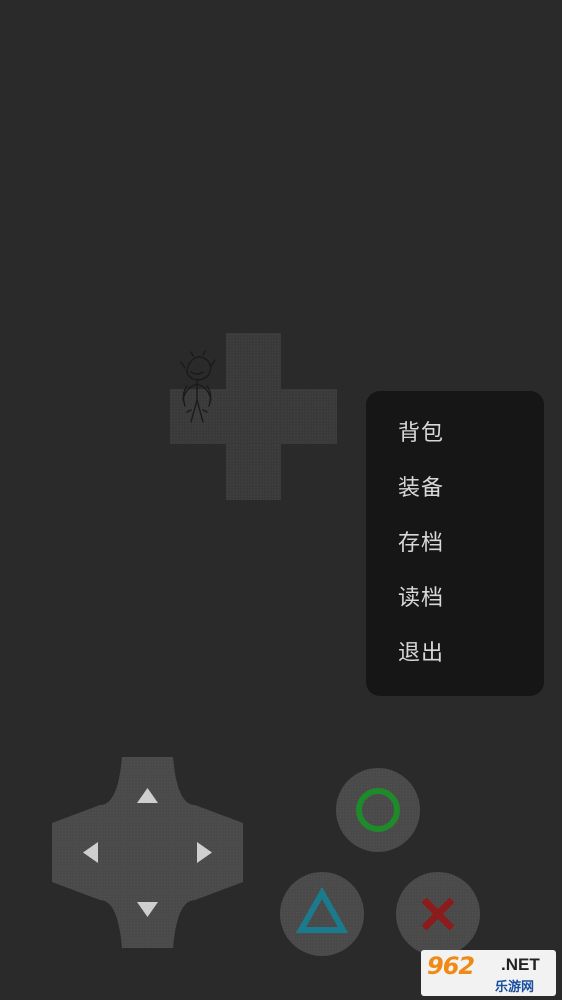  Describe the element at coordinates (421, 599) in the screenshot. I see `menu-item-load: 读档` at that location.